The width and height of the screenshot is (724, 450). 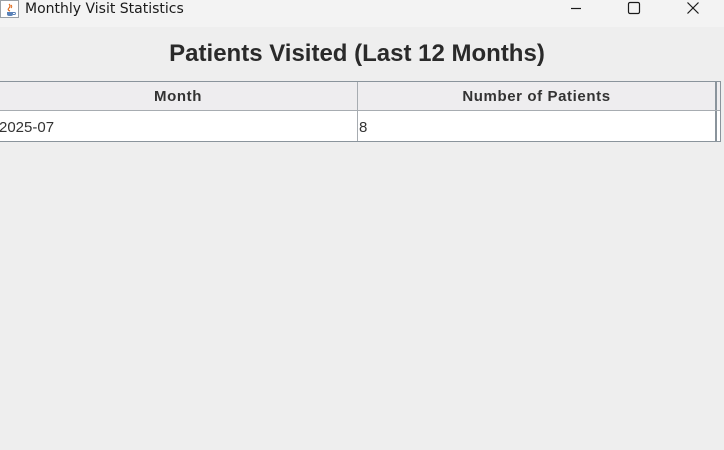 I want to click on maximize-button, so click(x=633, y=9).